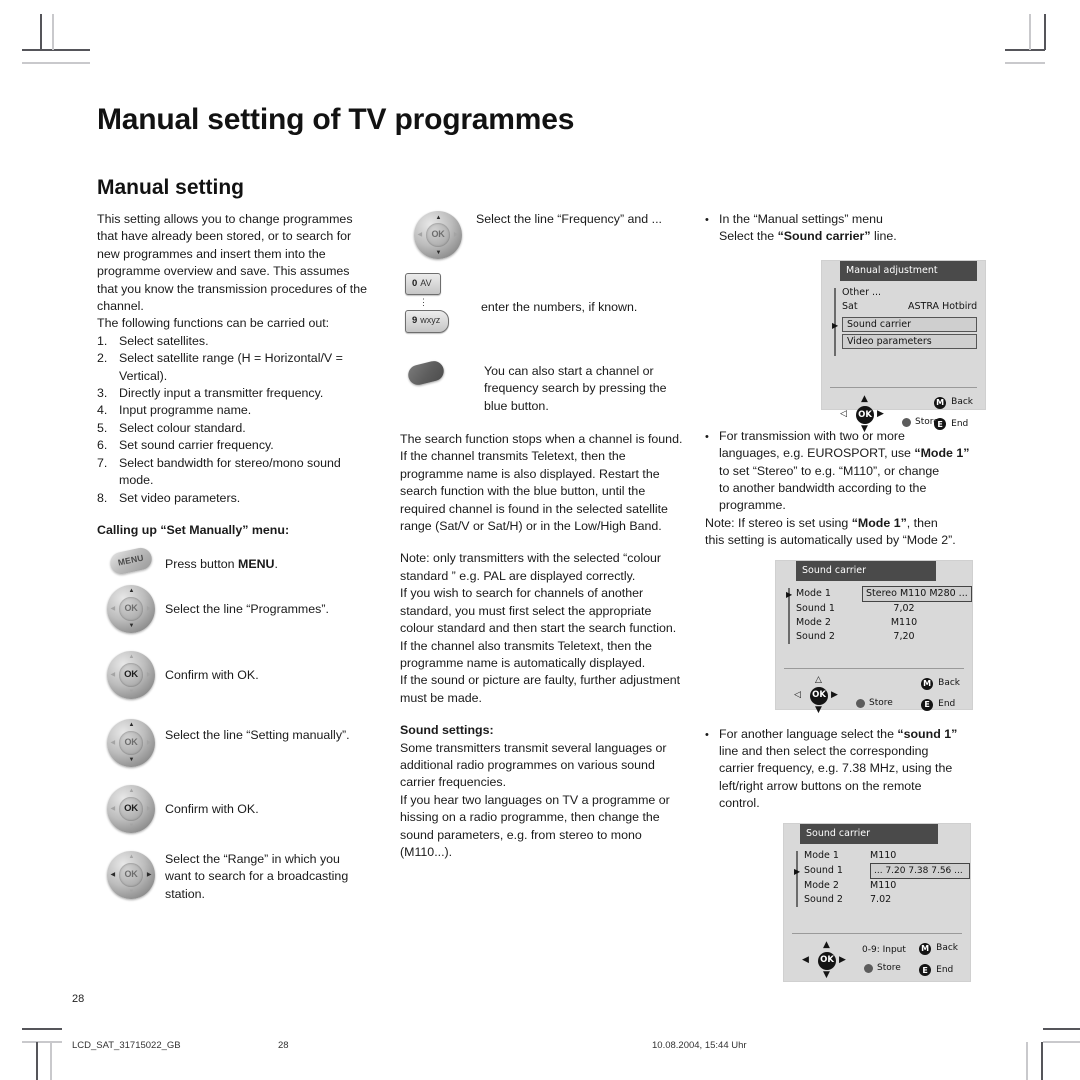 The image size is (1080, 1080). What do you see at coordinates (878, 637) in the screenshot?
I see `screen2-row-sound2: Sound 2 7,20` at bounding box center [878, 637].